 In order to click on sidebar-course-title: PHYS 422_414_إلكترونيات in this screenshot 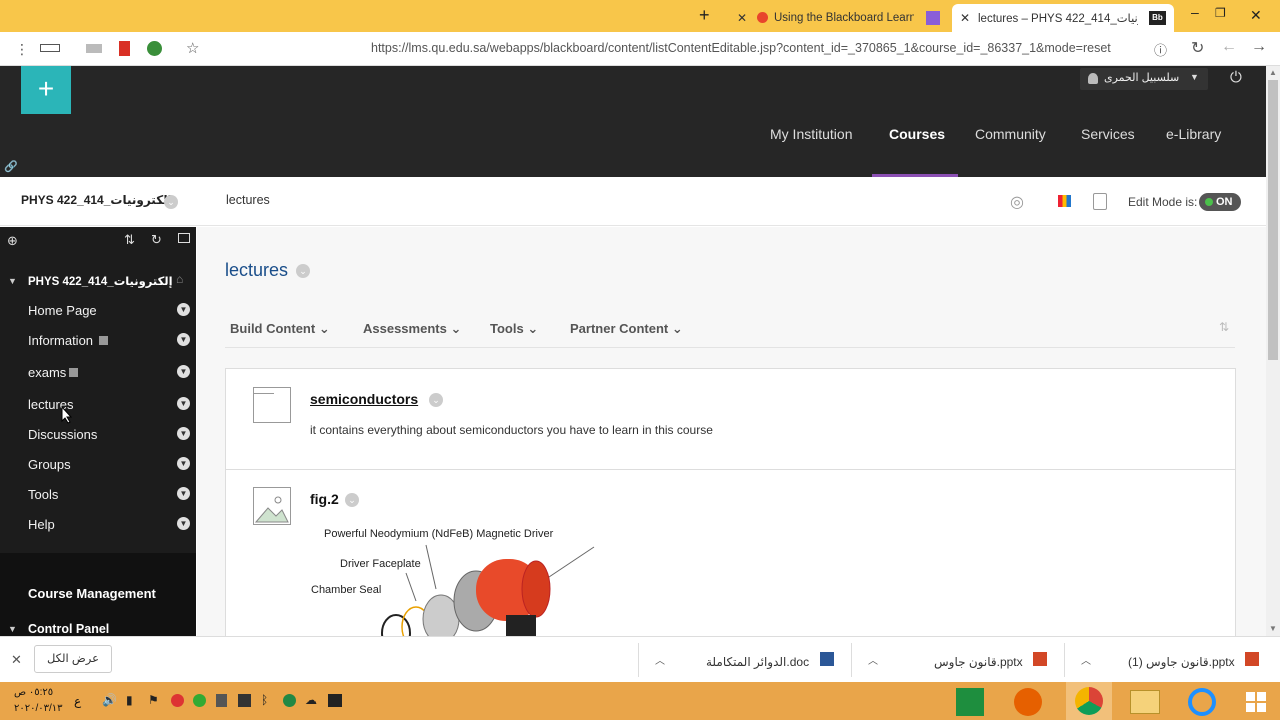, I will do `click(100, 281)`.